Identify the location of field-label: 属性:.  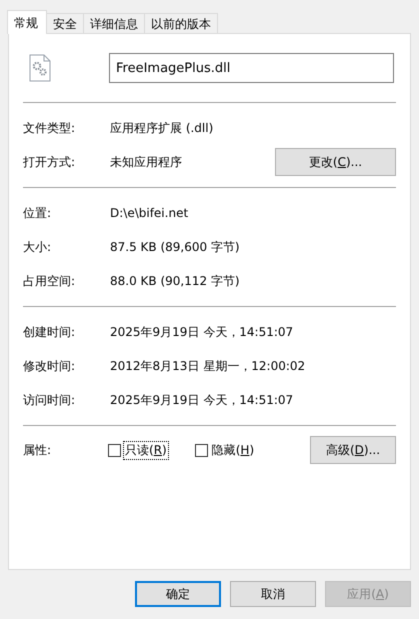
(37, 450).